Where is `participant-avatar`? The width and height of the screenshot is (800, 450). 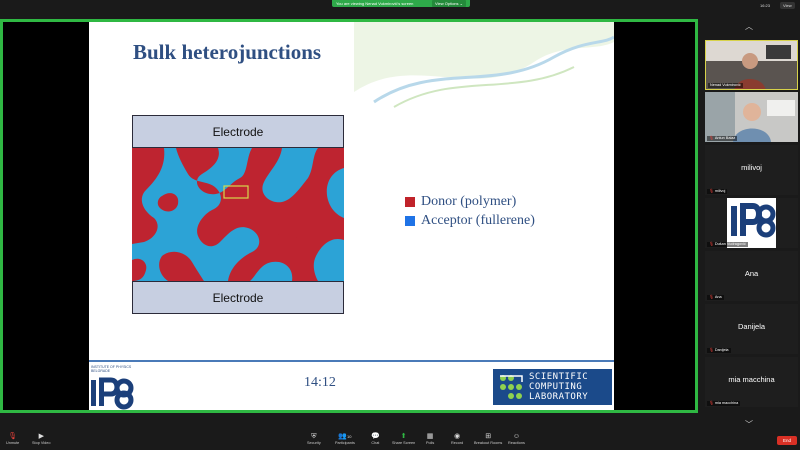 participant-avatar is located at coordinates (751, 223).